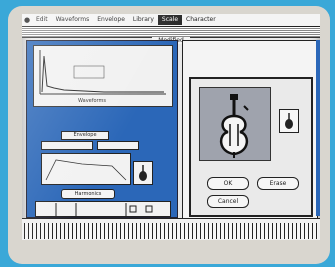  I want to click on menu-scale: Scale, so click(170, 20).